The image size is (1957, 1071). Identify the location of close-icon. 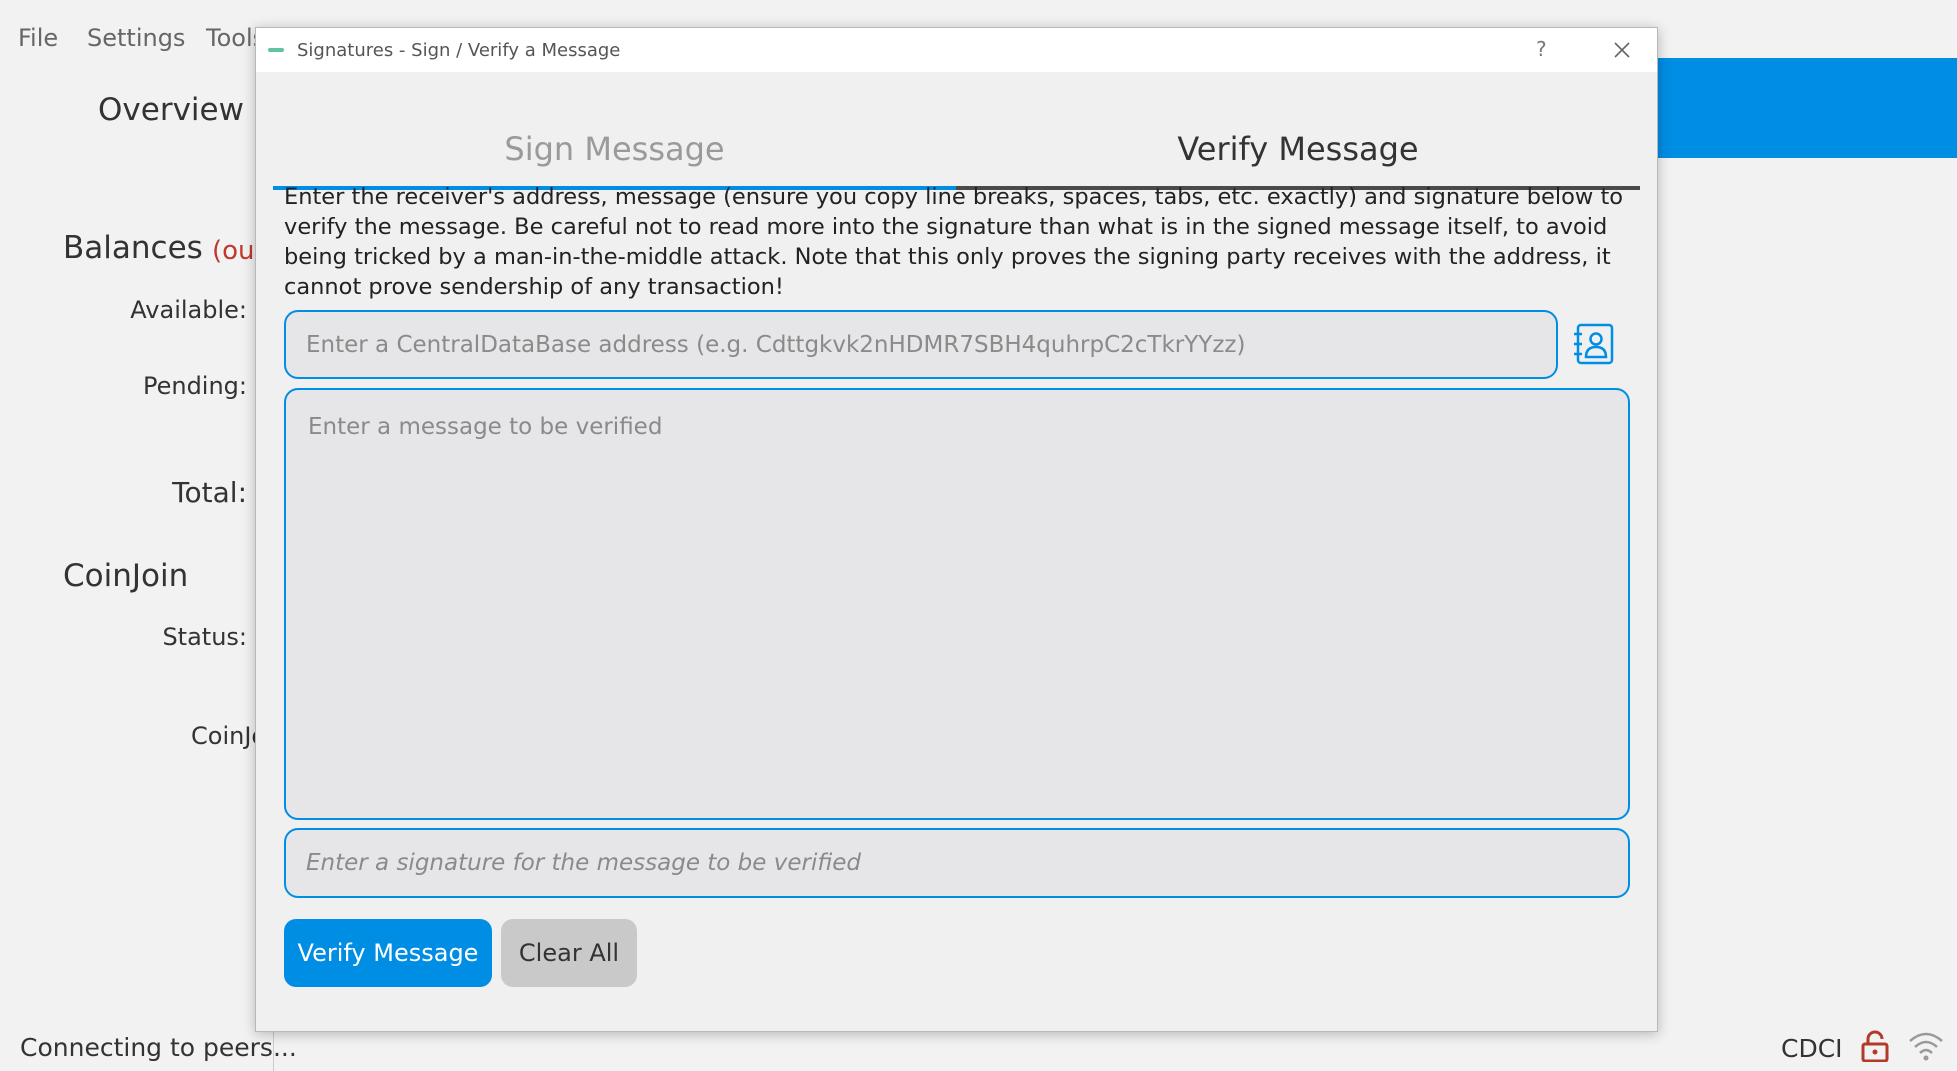
(1622, 50).